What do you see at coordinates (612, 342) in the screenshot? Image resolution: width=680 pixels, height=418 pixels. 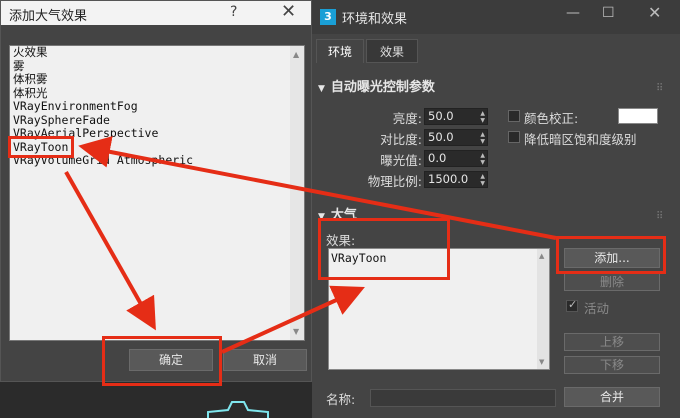 I see `move-up-button: 上移` at bounding box center [612, 342].